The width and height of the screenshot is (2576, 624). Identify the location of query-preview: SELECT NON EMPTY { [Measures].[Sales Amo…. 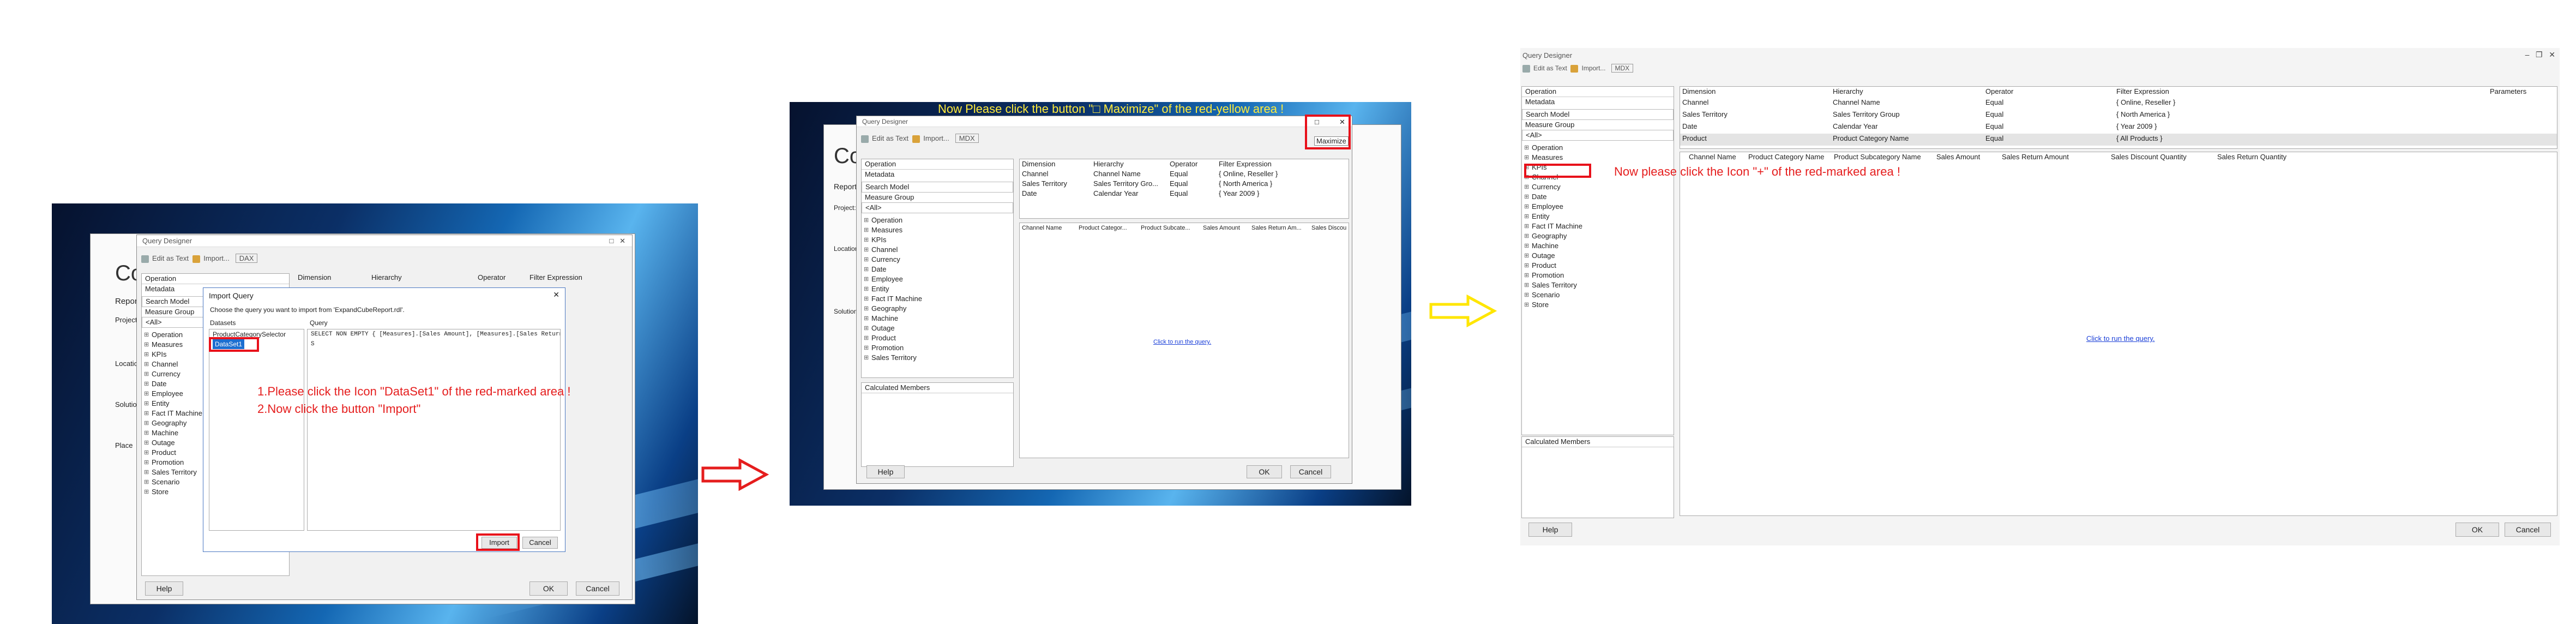
(434, 430).